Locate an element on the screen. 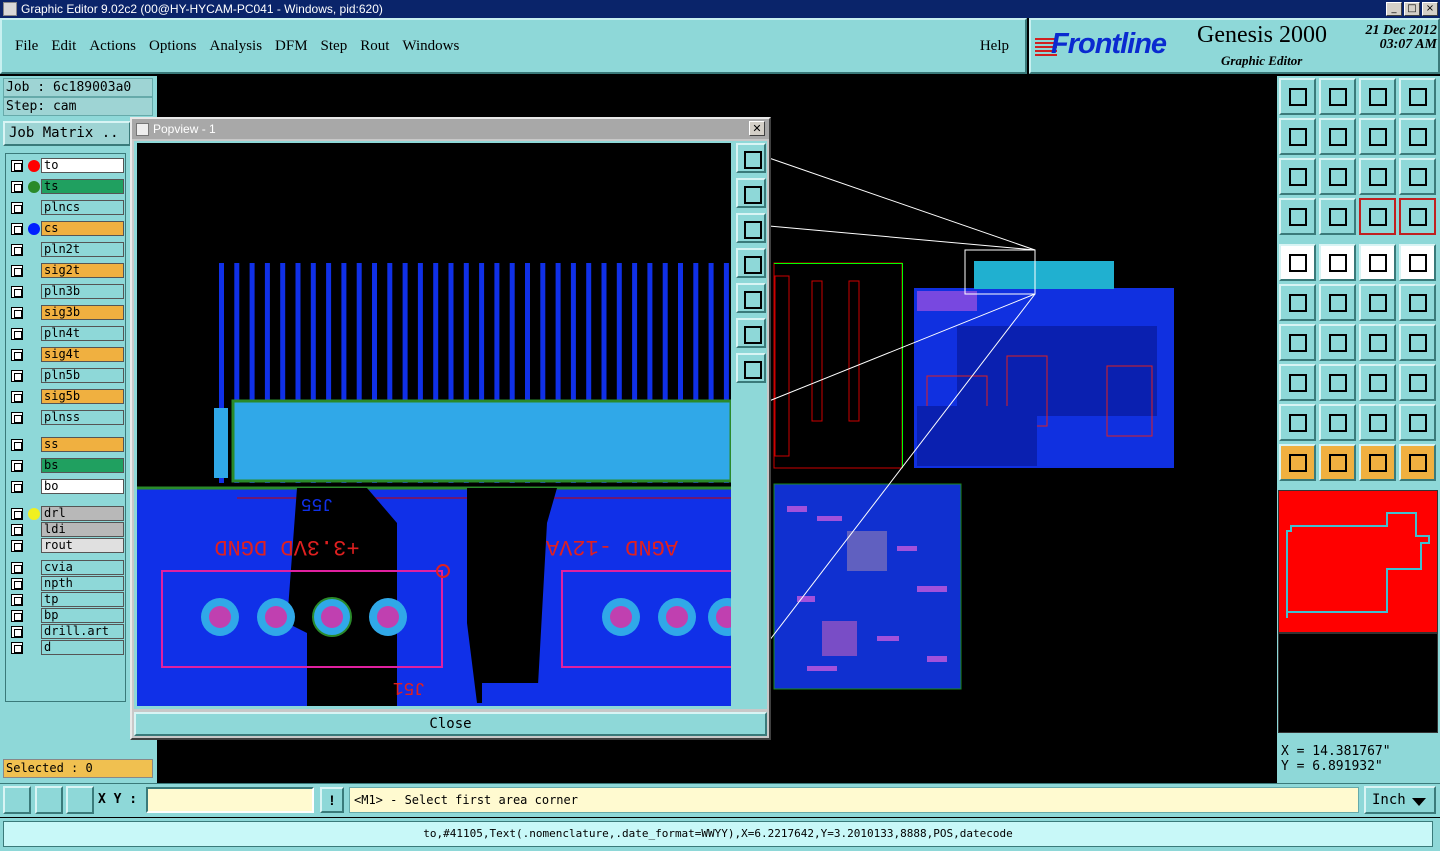 This screenshot has width=1440, height=851. layer-name: sig2t is located at coordinates (82, 270).